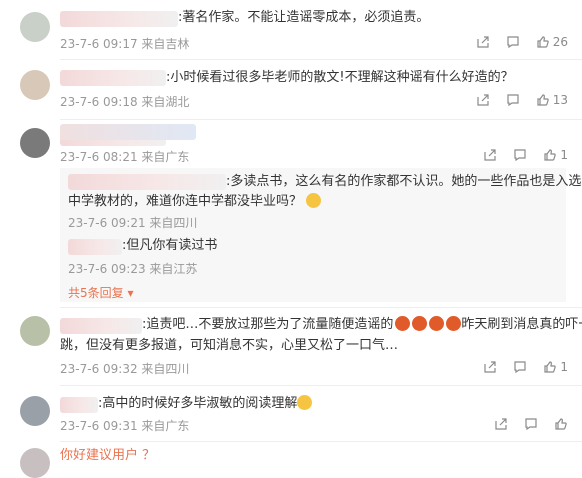 Image resolution: width=582 pixels, height=478 pixels. Describe the element at coordinates (125, 426) in the screenshot. I see `comment-meta: 23-7-6 09:31 来自广东` at that location.